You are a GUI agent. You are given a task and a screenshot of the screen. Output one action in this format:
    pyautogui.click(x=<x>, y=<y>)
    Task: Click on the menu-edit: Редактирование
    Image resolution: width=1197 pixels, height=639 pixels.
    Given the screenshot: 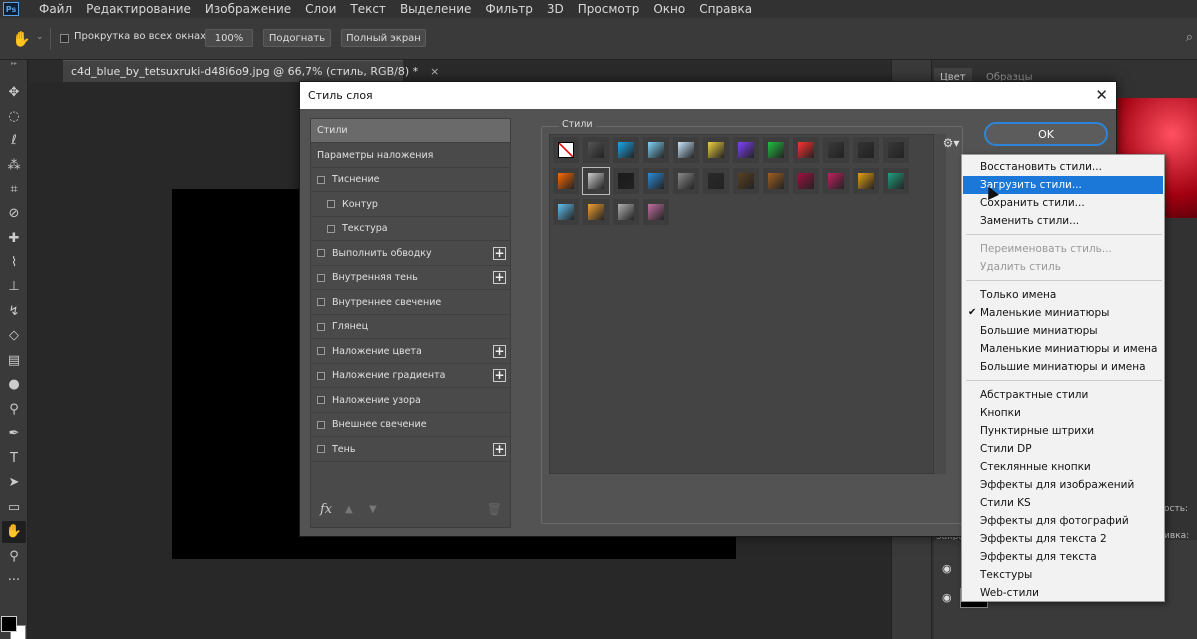 What is the action you would take?
    pyautogui.click(x=138, y=9)
    